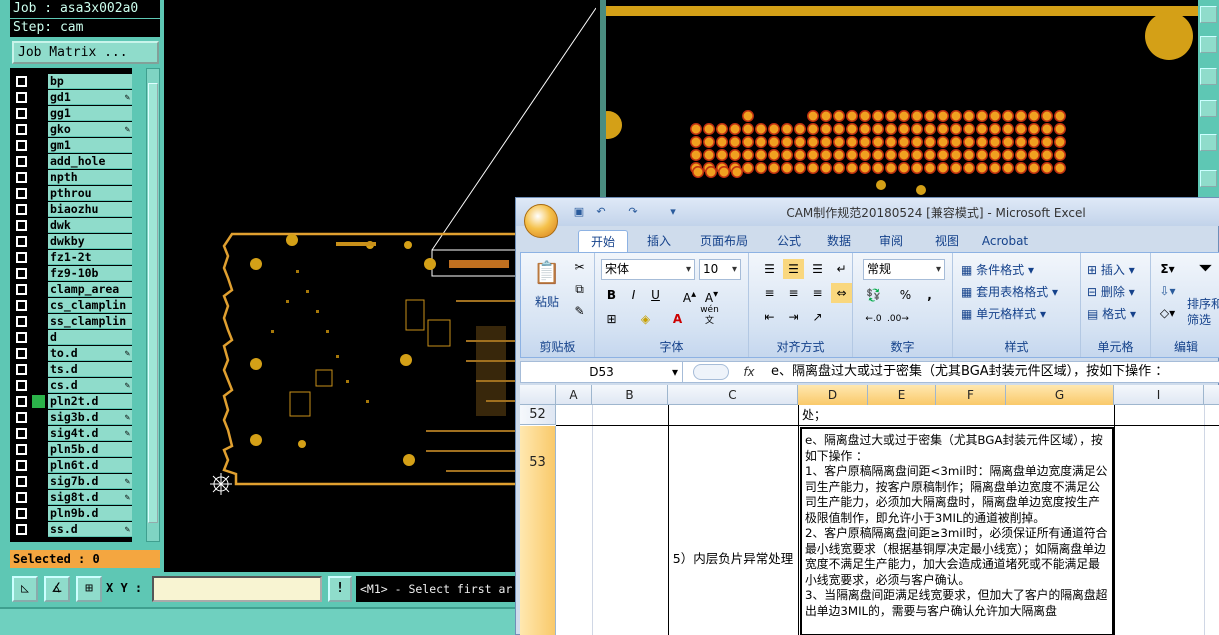  I want to click on autosum-icon: Σ▾, so click(1167, 269).